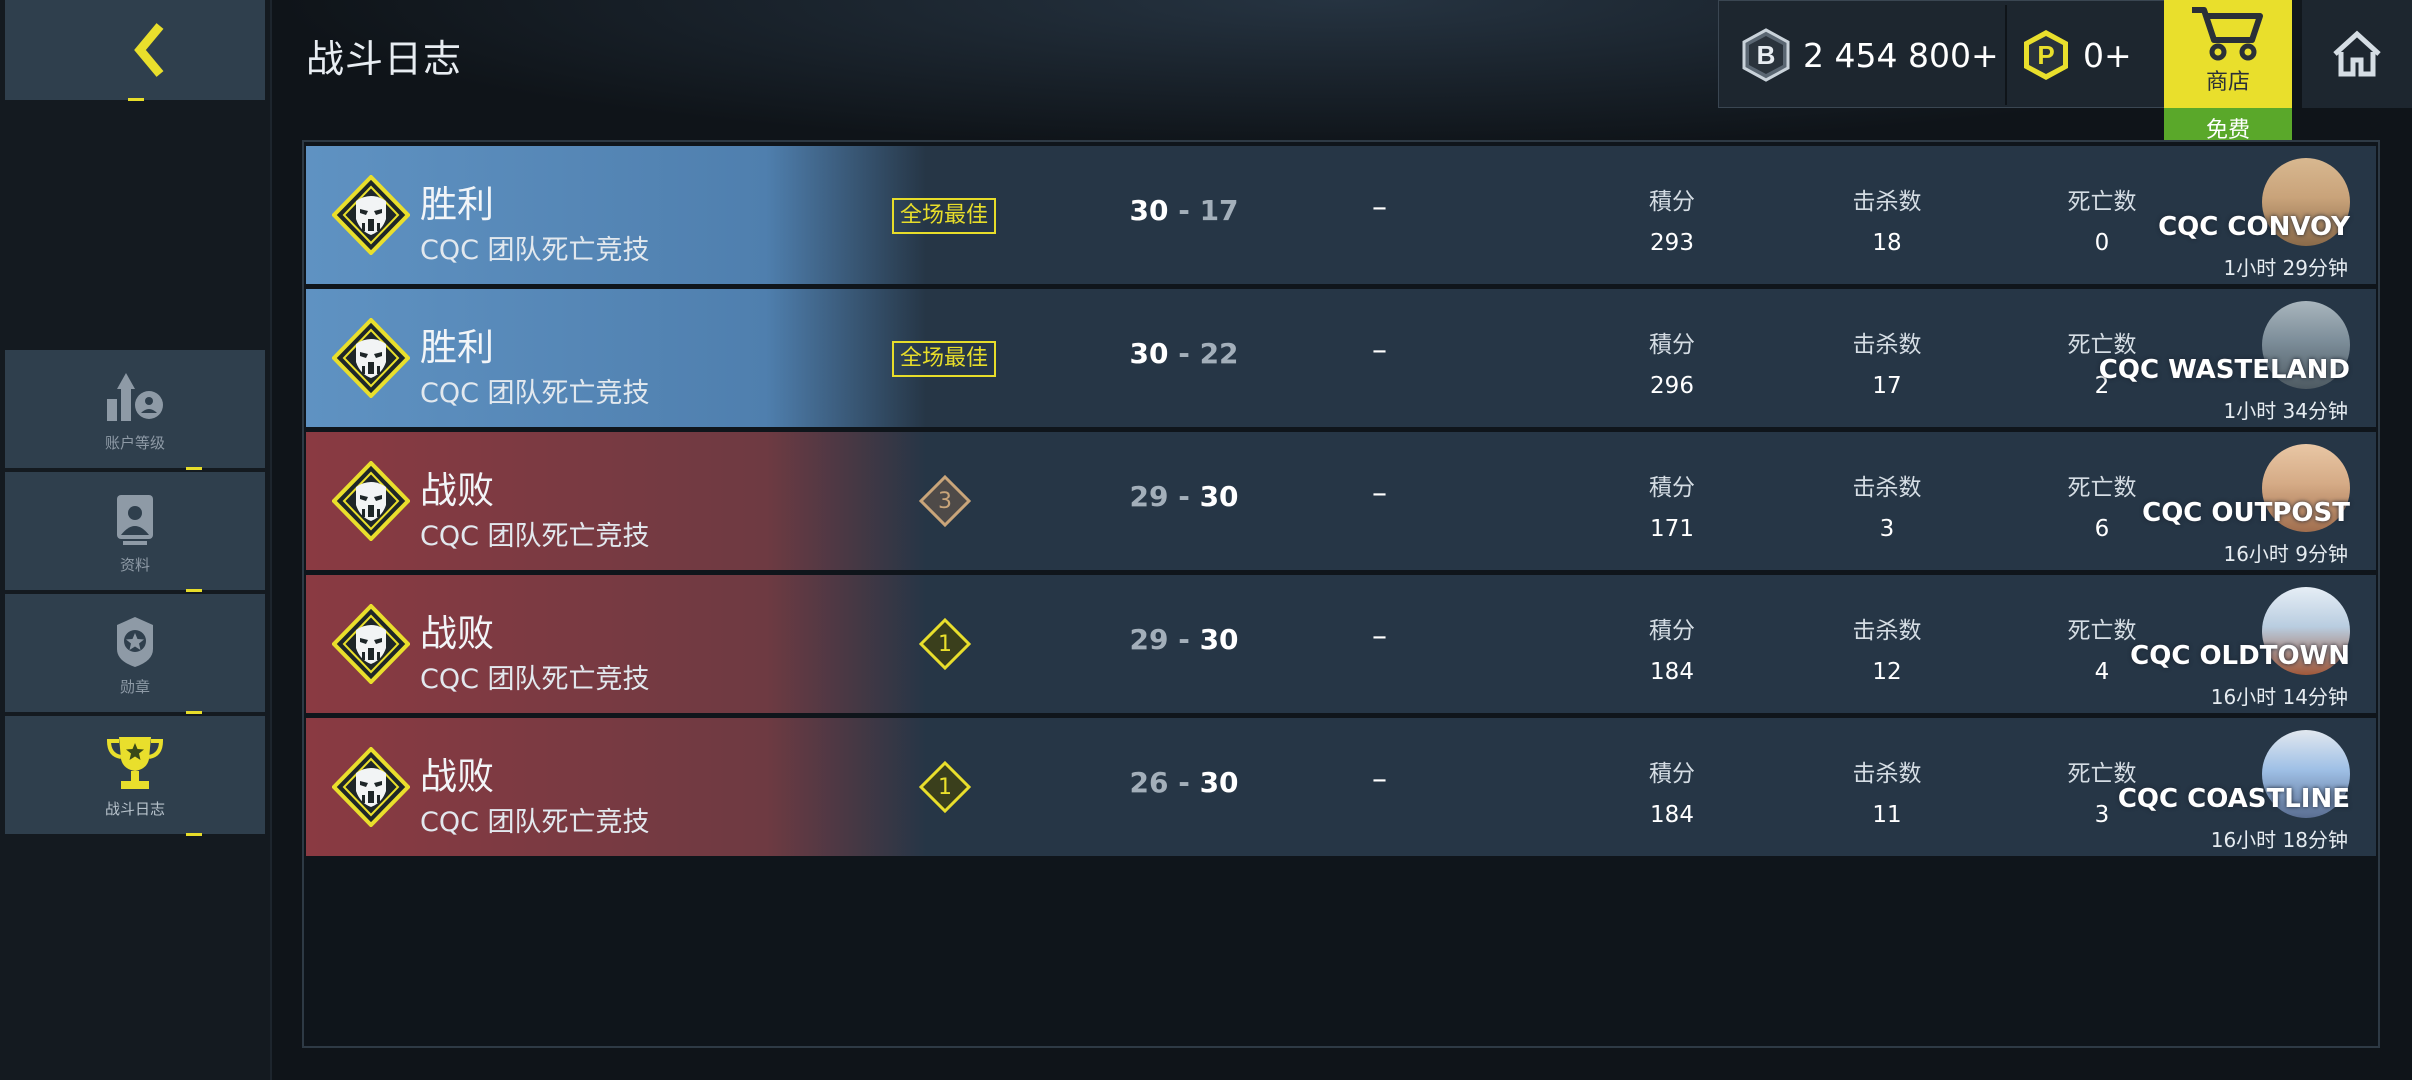  Describe the element at coordinates (136, 99) in the screenshot. I see `back-indicator` at that location.